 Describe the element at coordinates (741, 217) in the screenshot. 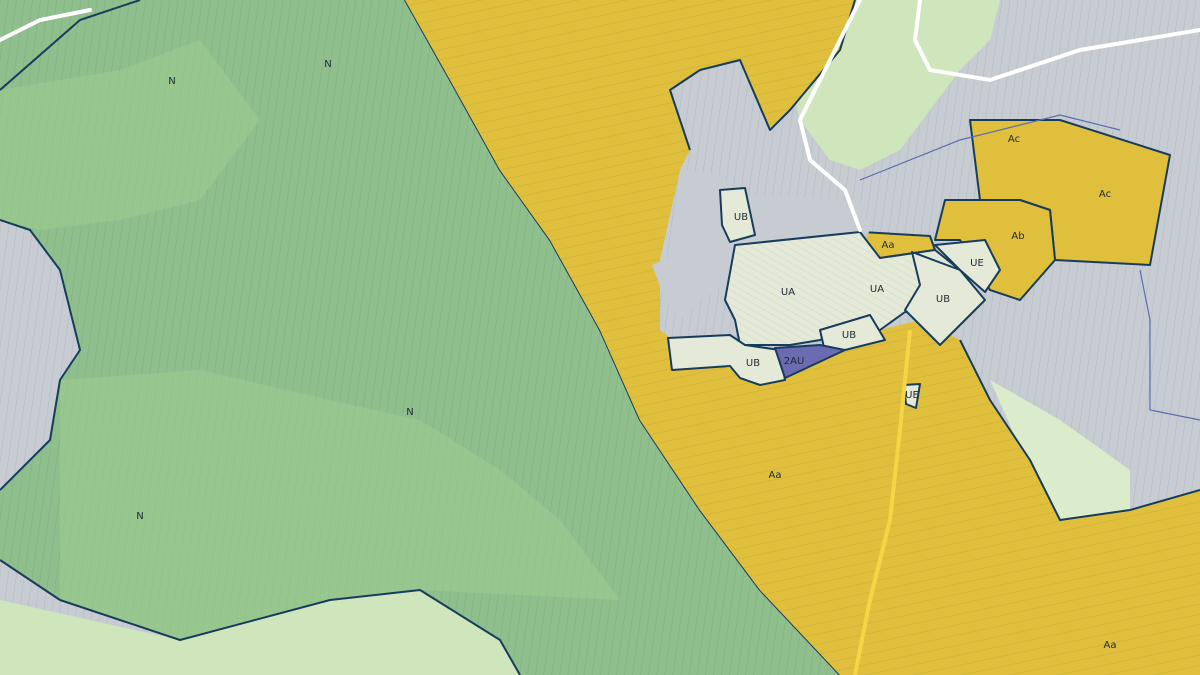

I see `label-ub-1: UB` at that location.